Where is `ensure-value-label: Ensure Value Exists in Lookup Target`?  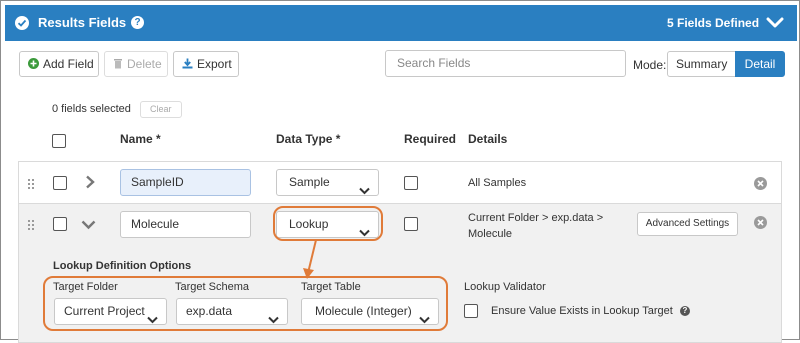
ensure-value-label: Ensure Value Exists in Lookup Target is located at coordinates (582, 311).